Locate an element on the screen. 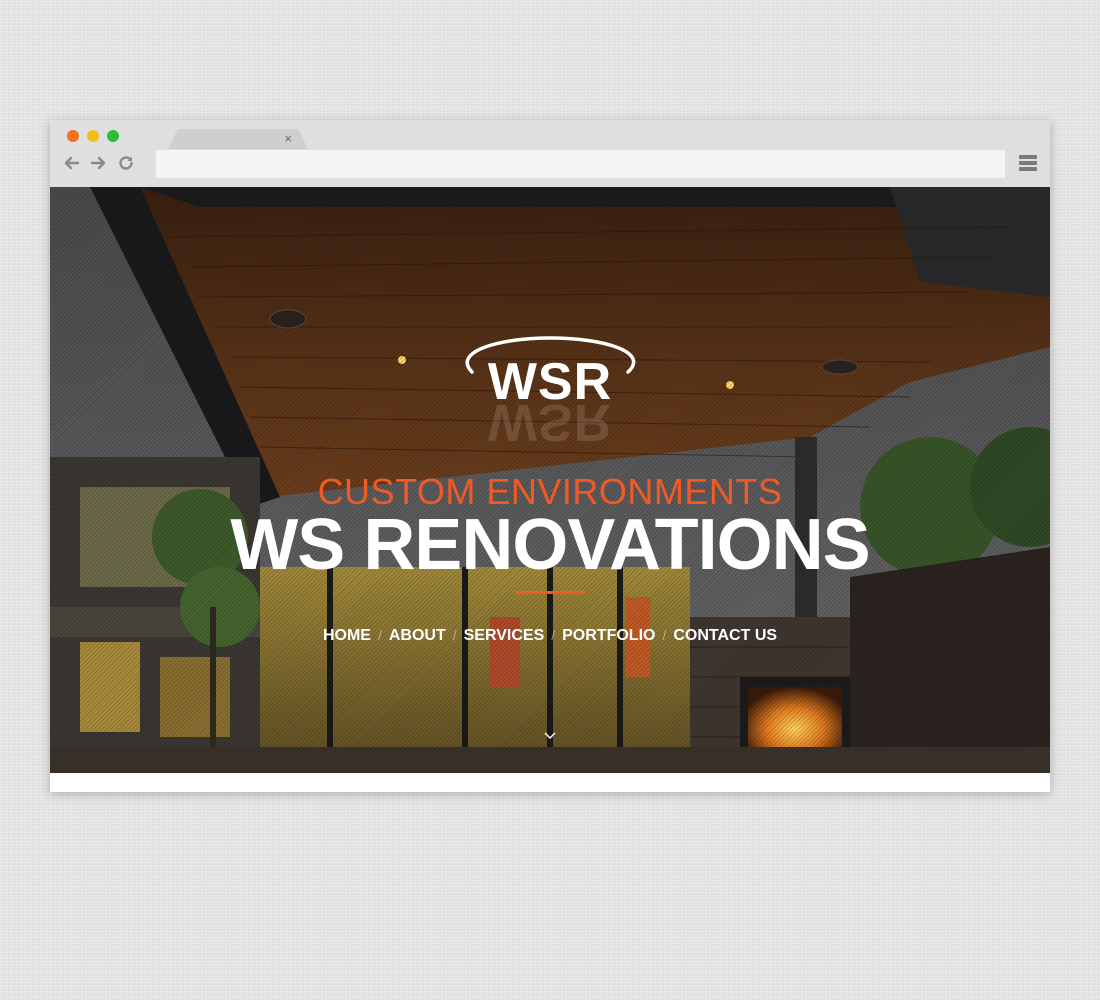 This screenshot has width=1100, height=1000. browser-chrome: × is located at coordinates (550, 153).